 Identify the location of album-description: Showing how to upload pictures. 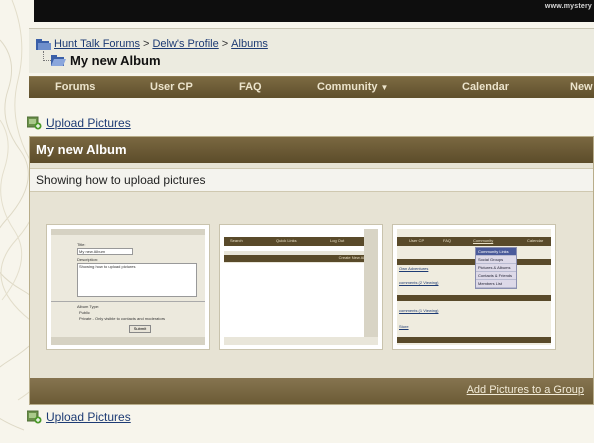
(311, 180).